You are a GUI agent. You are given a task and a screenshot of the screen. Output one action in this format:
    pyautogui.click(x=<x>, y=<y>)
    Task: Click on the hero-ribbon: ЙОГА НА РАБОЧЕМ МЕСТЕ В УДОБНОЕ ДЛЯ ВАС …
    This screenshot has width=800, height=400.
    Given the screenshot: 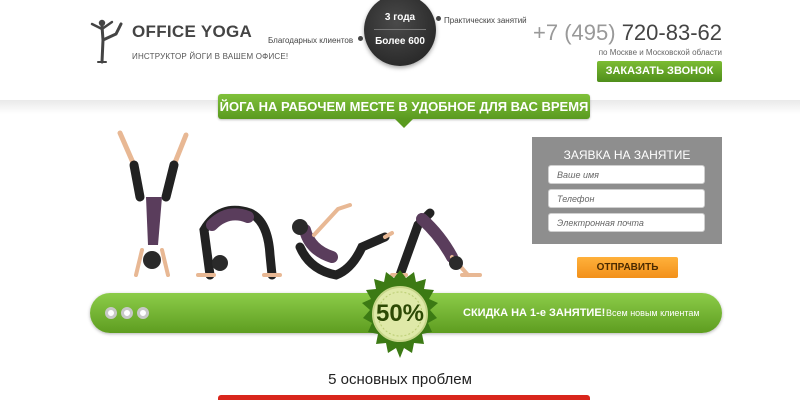 What is the action you would take?
    pyautogui.click(x=404, y=106)
    